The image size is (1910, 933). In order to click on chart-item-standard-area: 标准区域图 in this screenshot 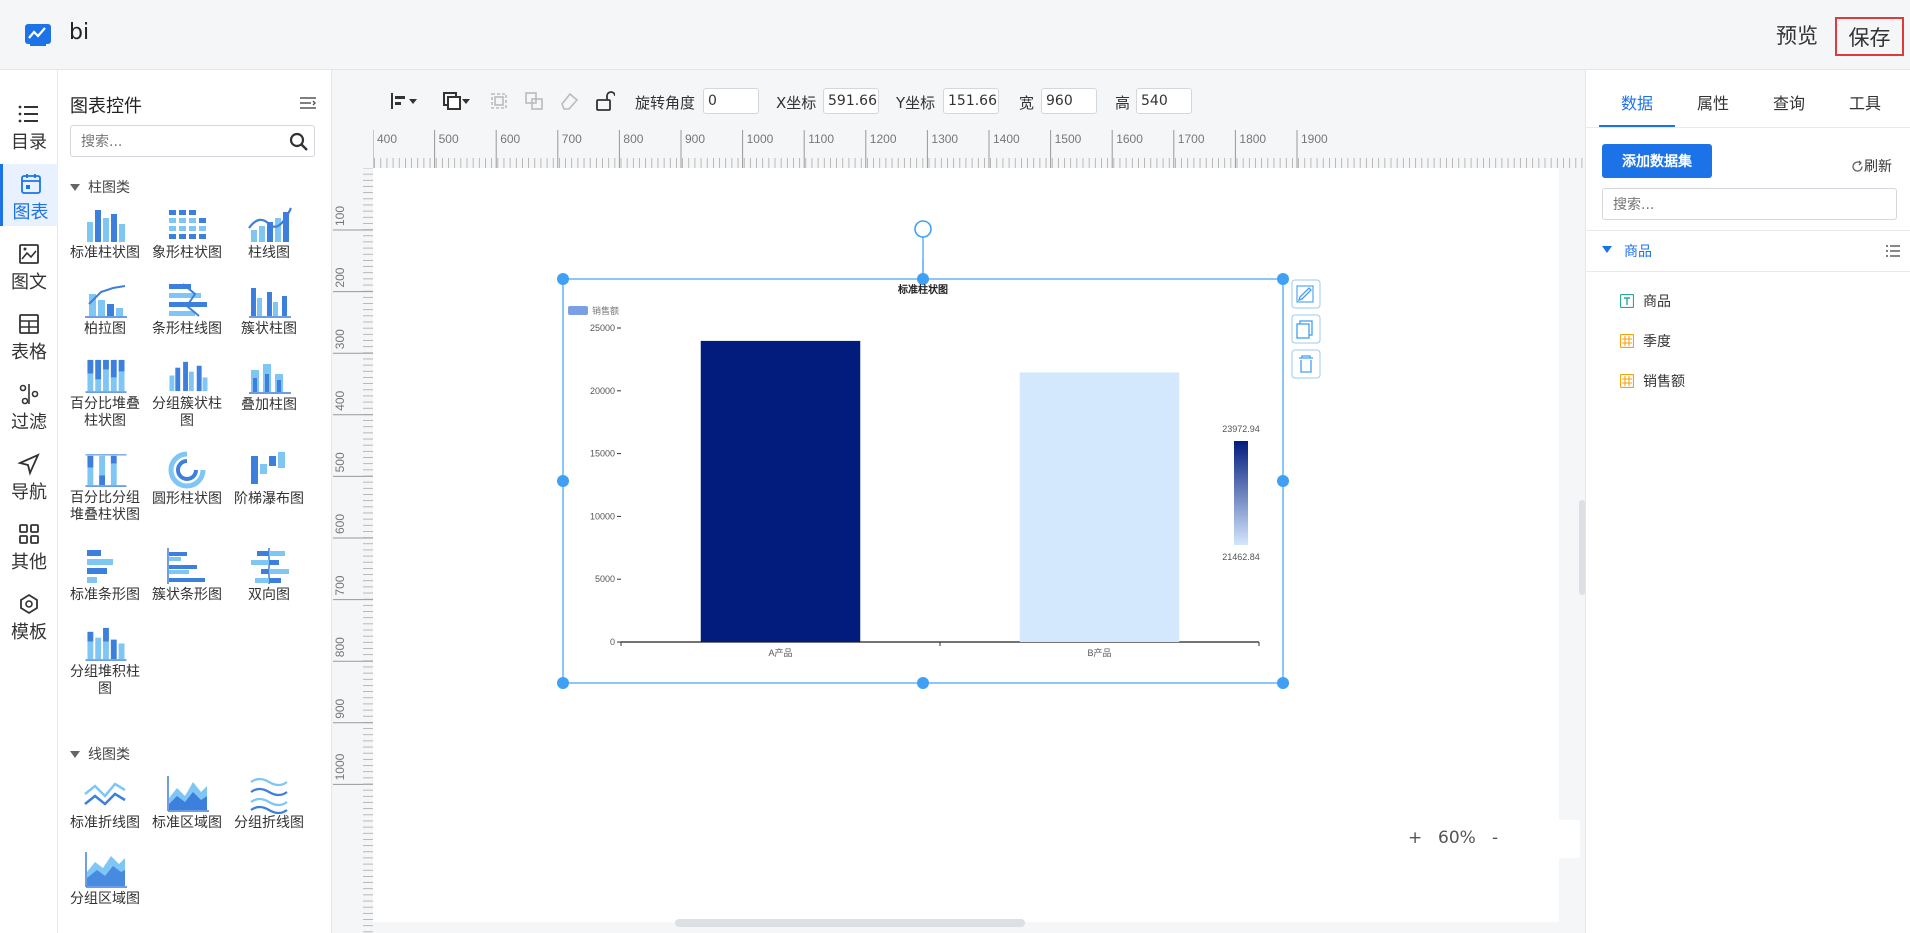, I will do `click(187, 811)`.